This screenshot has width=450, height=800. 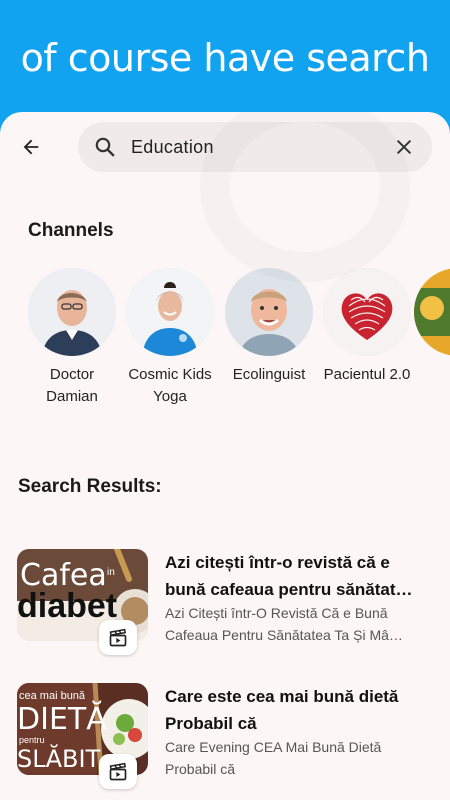 What do you see at coordinates (72, 385) in the screenshot?
I see `channel-name: Doctor Damian` at bounding box center [72, 385].